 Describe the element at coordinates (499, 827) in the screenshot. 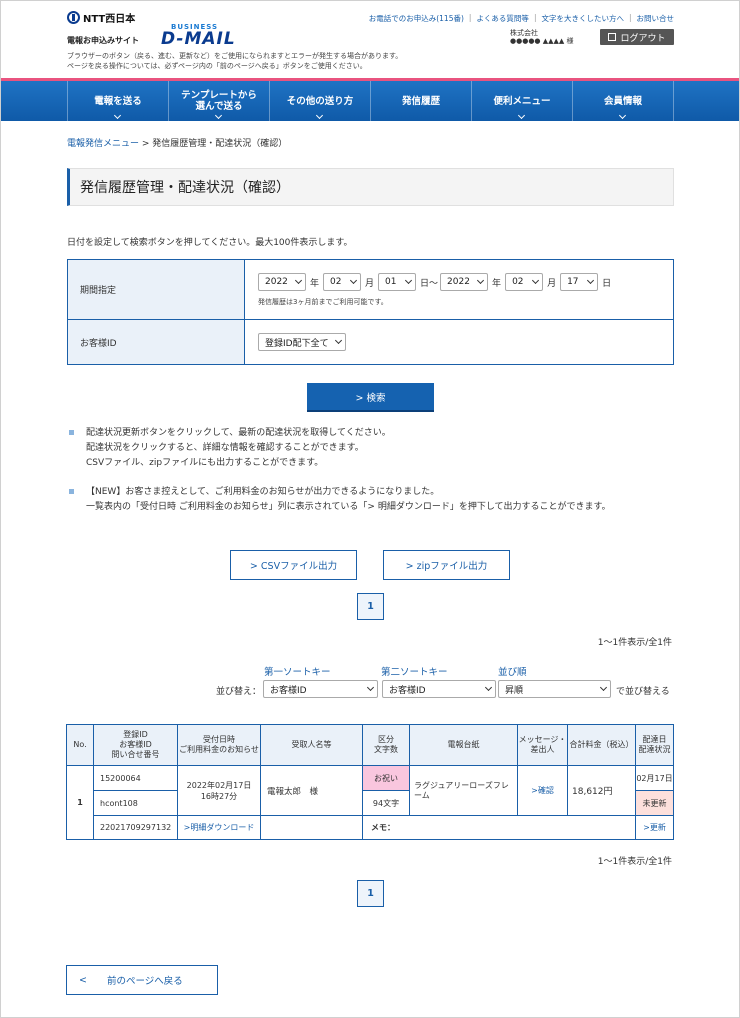

I see `row-memo: メモ：` at that location.